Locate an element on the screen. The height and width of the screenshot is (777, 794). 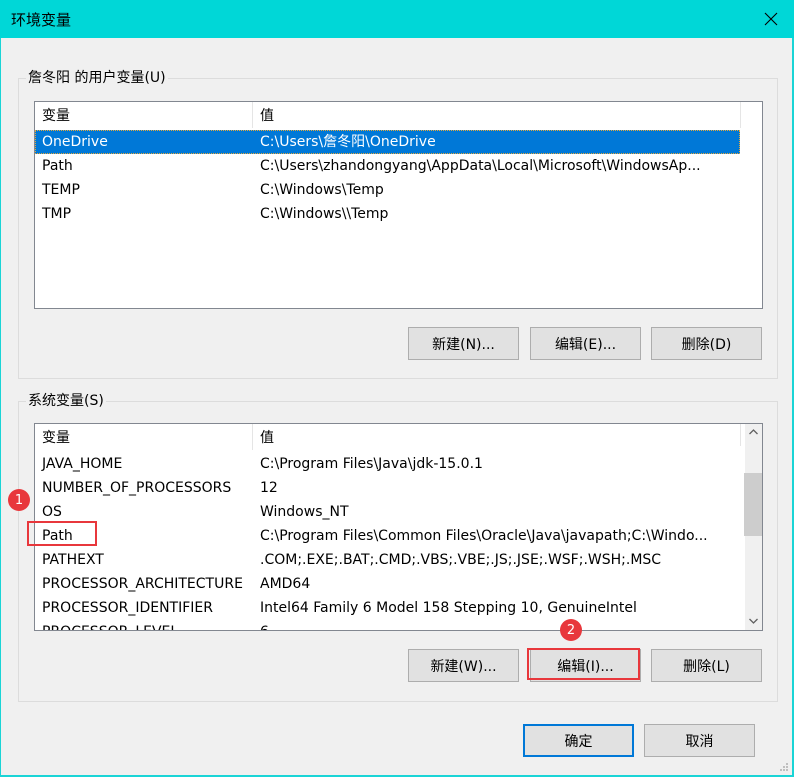
variable-name: PROCESSOR_ARCHITECTURE is located at coordinates (142, 584).